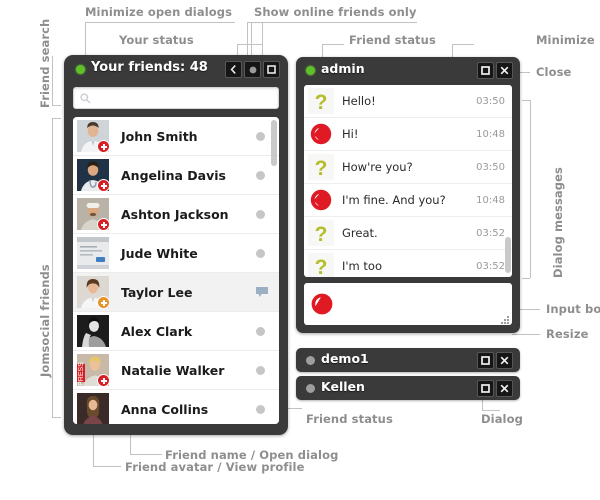 The width and height of the screenshot is (600, 500). I want to click on annotation-close: Close, so click(554, 72).